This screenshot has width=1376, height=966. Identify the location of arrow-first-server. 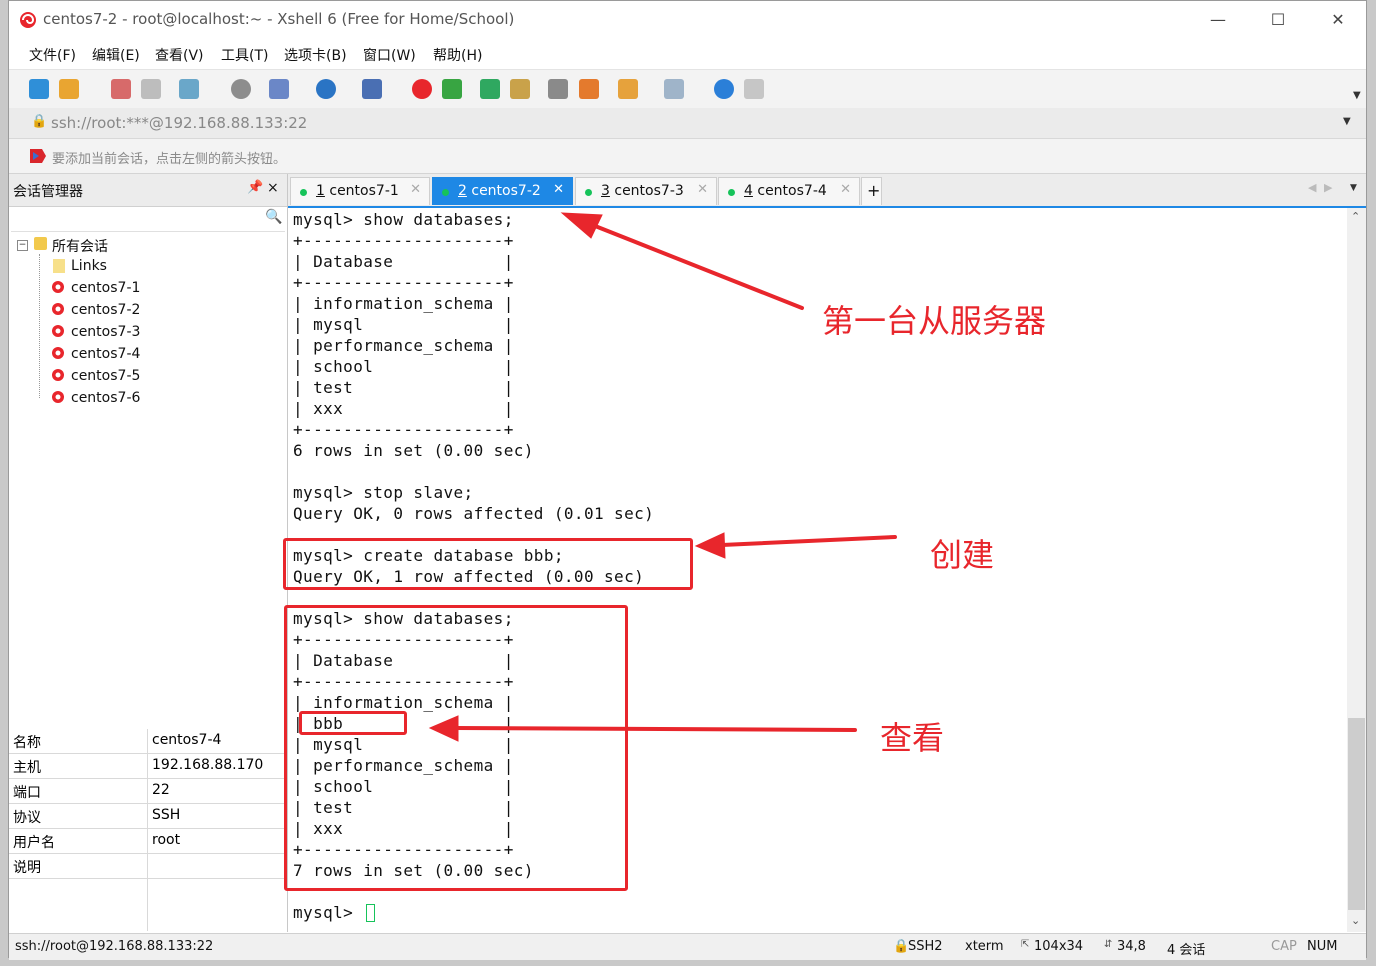
(693, 265).